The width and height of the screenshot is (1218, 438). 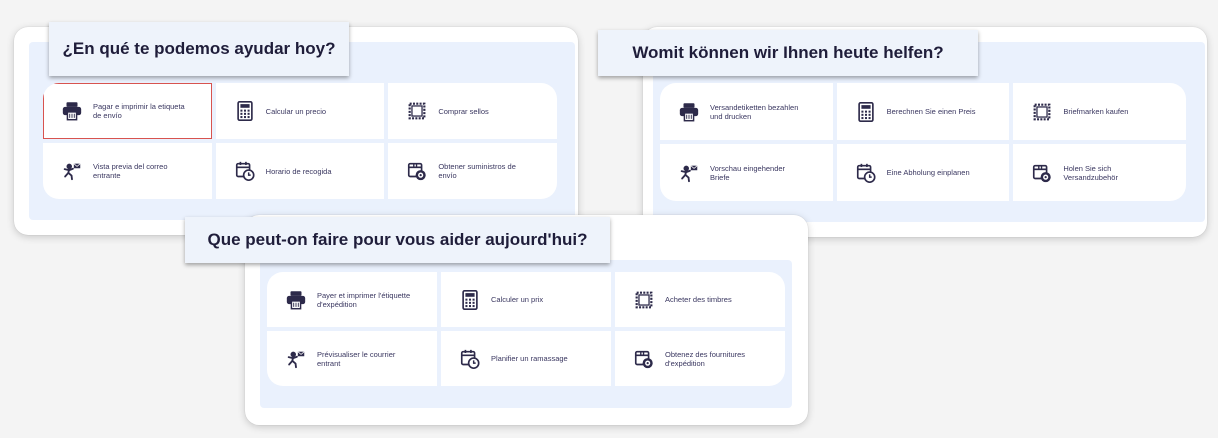 I want to click on german-option-stamp: Briefmarken kaufen, so click(x=1099, y=111).